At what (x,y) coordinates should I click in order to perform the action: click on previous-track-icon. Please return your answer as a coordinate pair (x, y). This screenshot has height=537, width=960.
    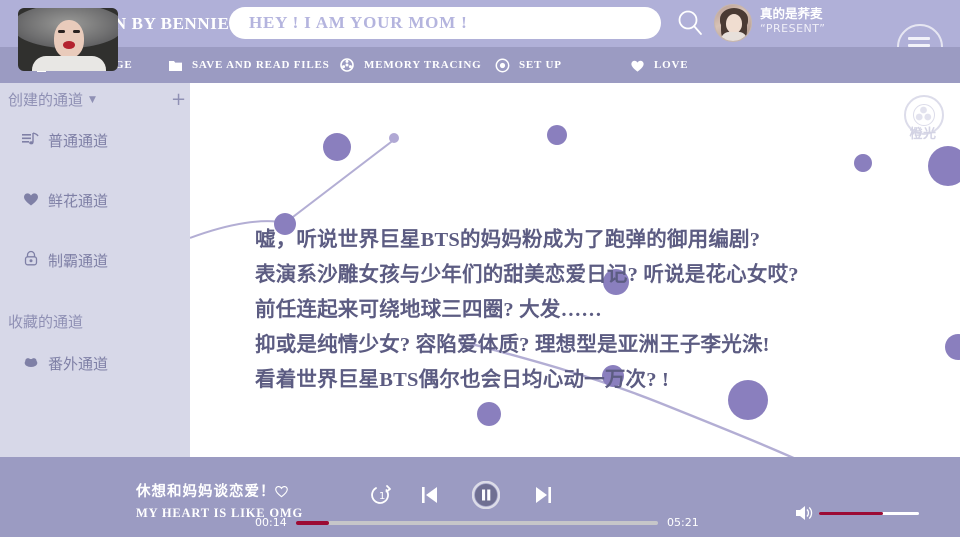
    Looking at the image, I should click on (430, 497).